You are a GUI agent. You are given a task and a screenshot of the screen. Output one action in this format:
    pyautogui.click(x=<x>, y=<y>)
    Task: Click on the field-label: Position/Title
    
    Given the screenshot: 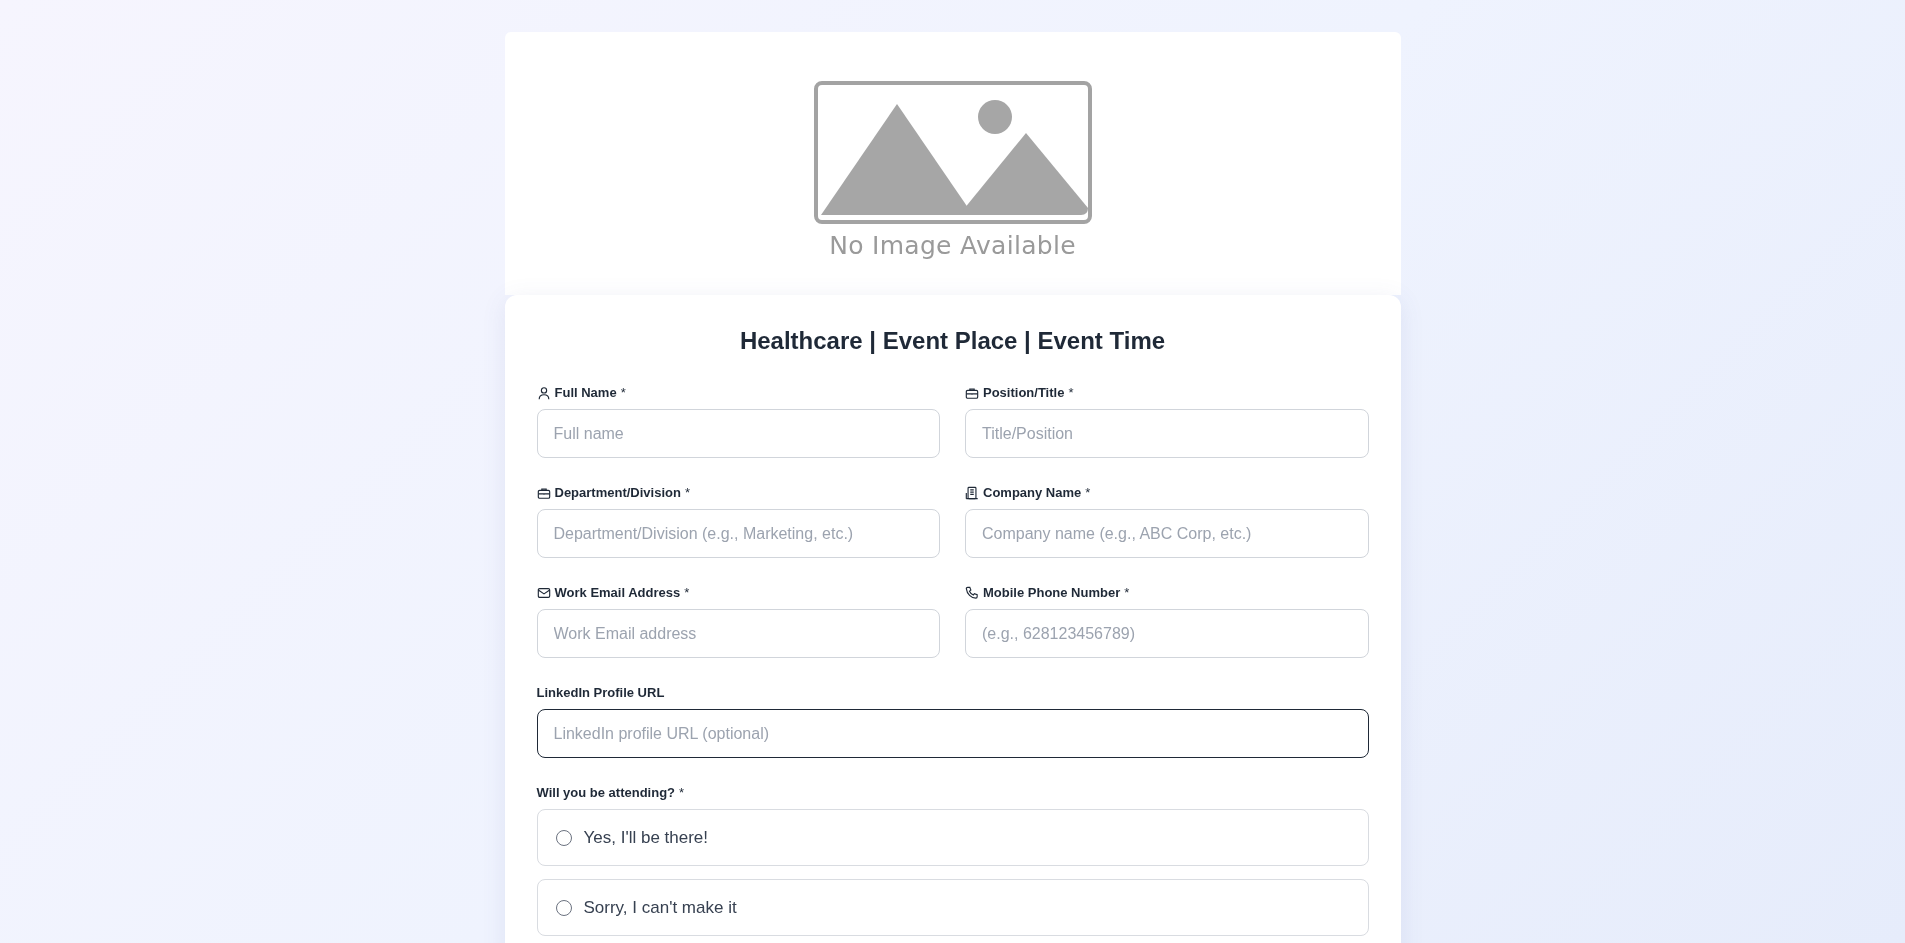 What is the action you would take?
    pyautogui.click(x=1024, y=392)
    